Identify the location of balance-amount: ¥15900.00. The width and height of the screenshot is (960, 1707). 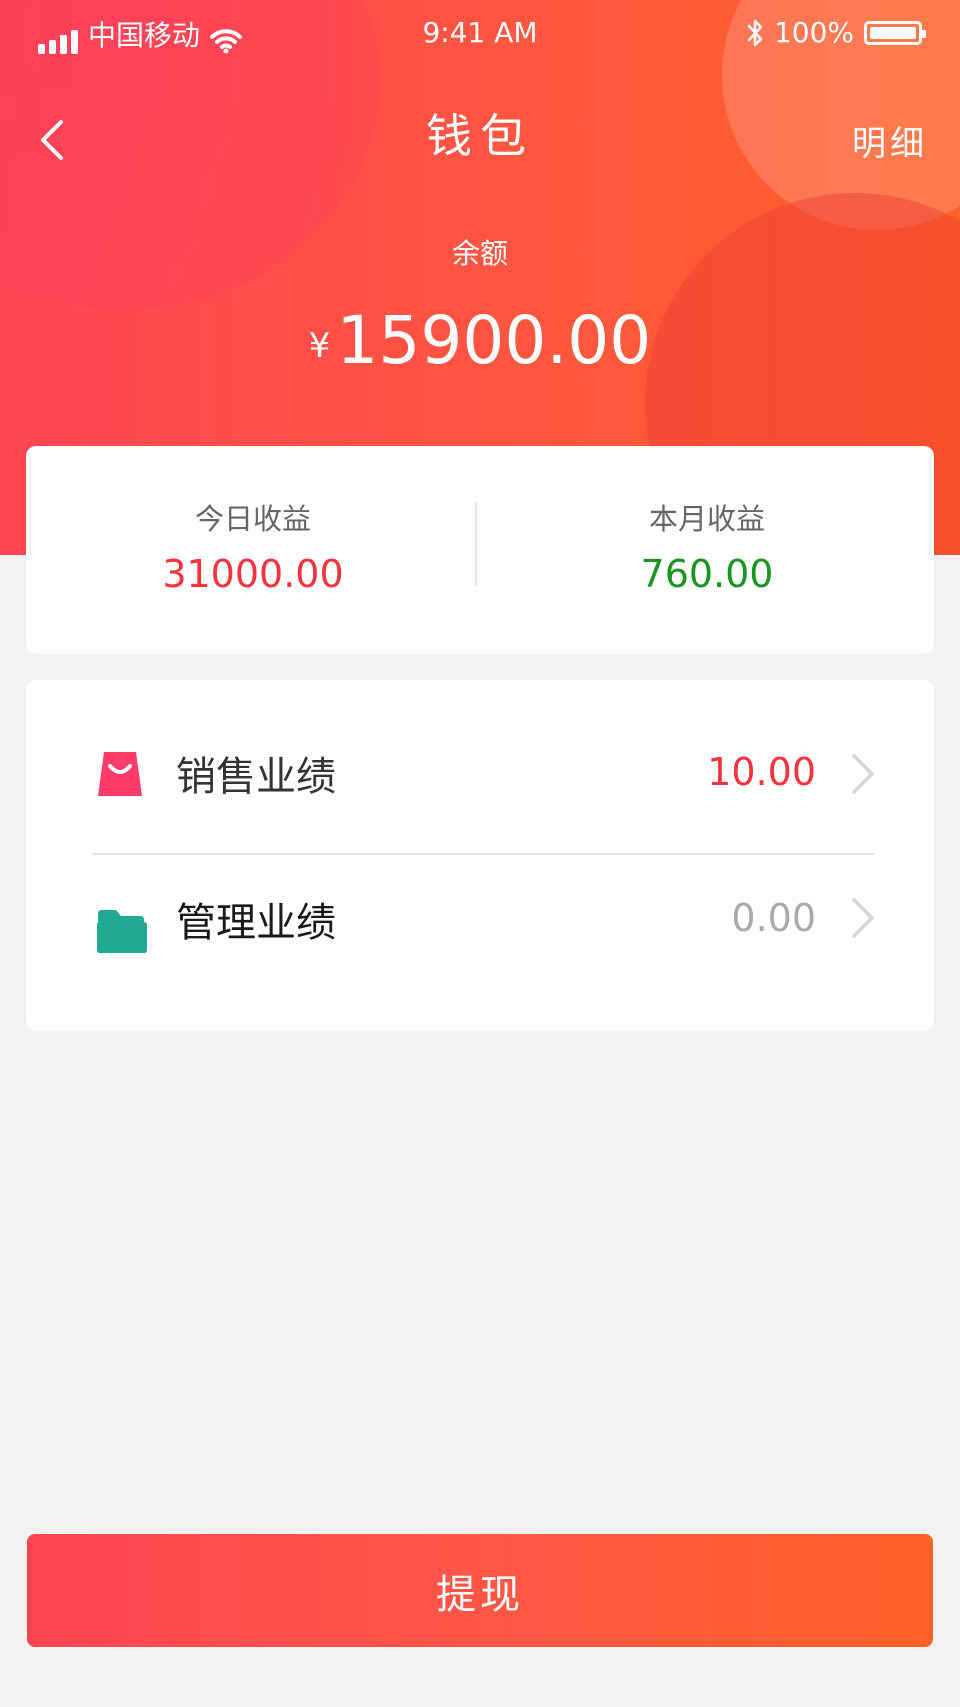
(480, 340).